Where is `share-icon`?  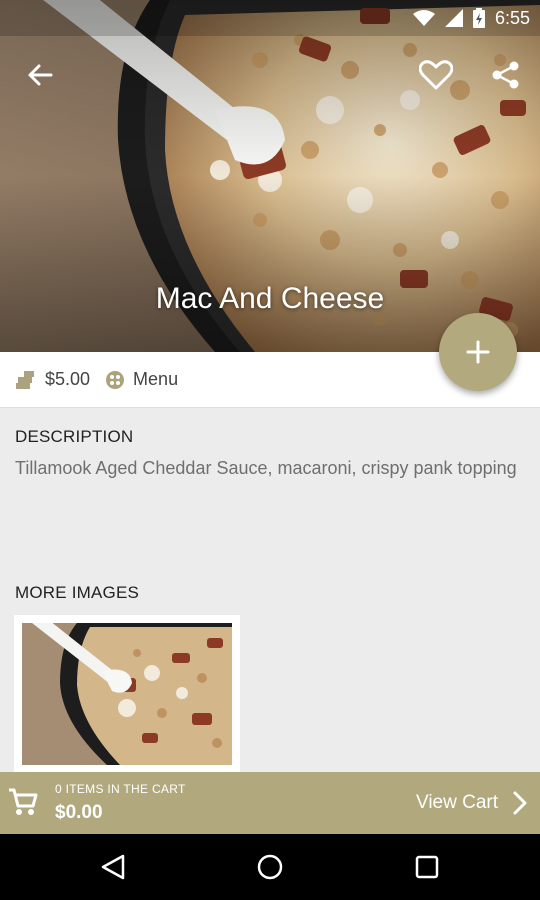 share-icon is located at coordinates (505, 75).